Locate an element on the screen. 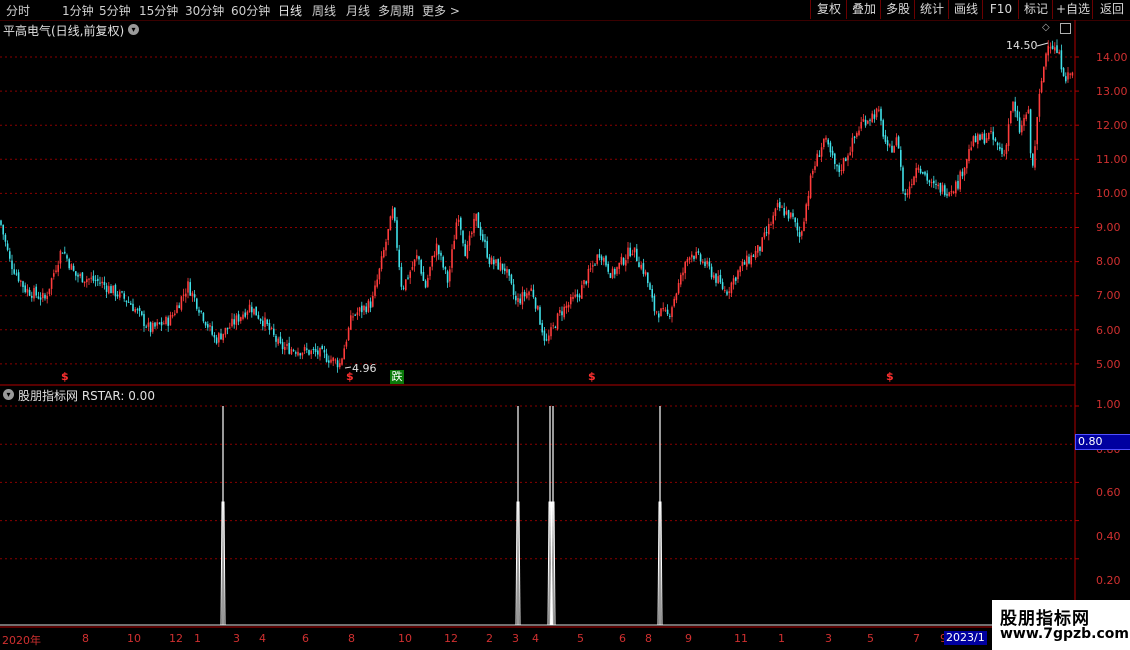  mark-button: 标记 is located at coordinates (1035, 9).